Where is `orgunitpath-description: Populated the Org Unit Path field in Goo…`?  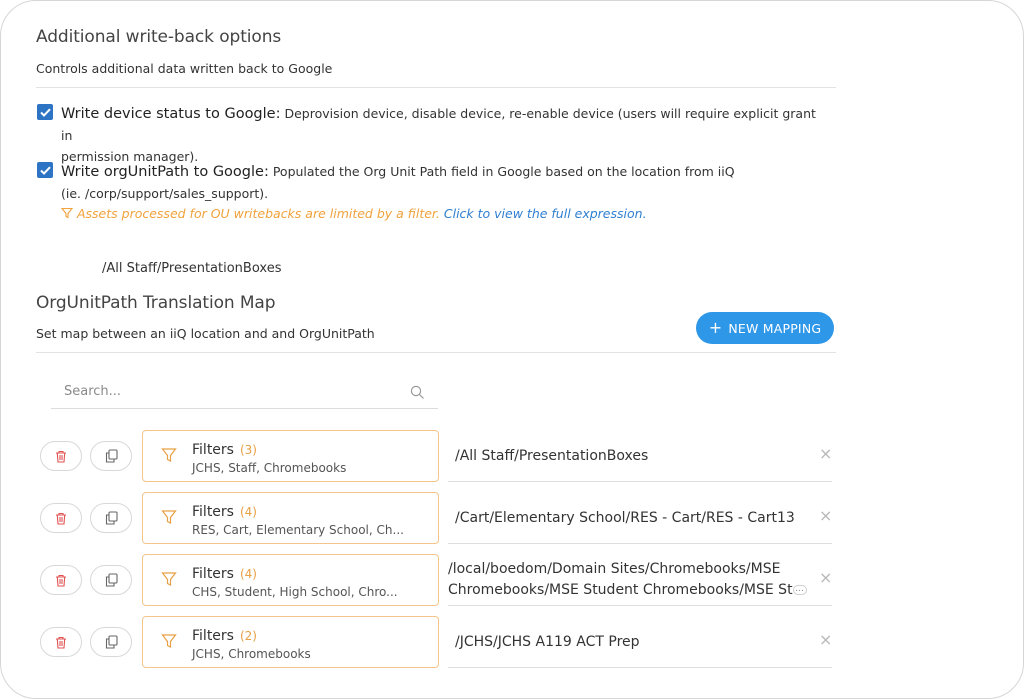
orgunitpath-description: Populated the Org Unit Path field in Goo… is located at coordinates (503, 171).